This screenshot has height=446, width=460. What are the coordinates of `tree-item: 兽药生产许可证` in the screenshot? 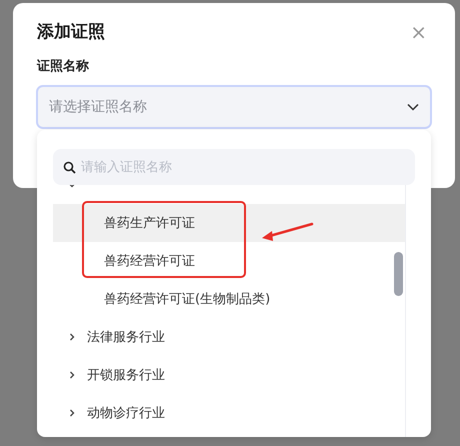 It's located at (229, 223).